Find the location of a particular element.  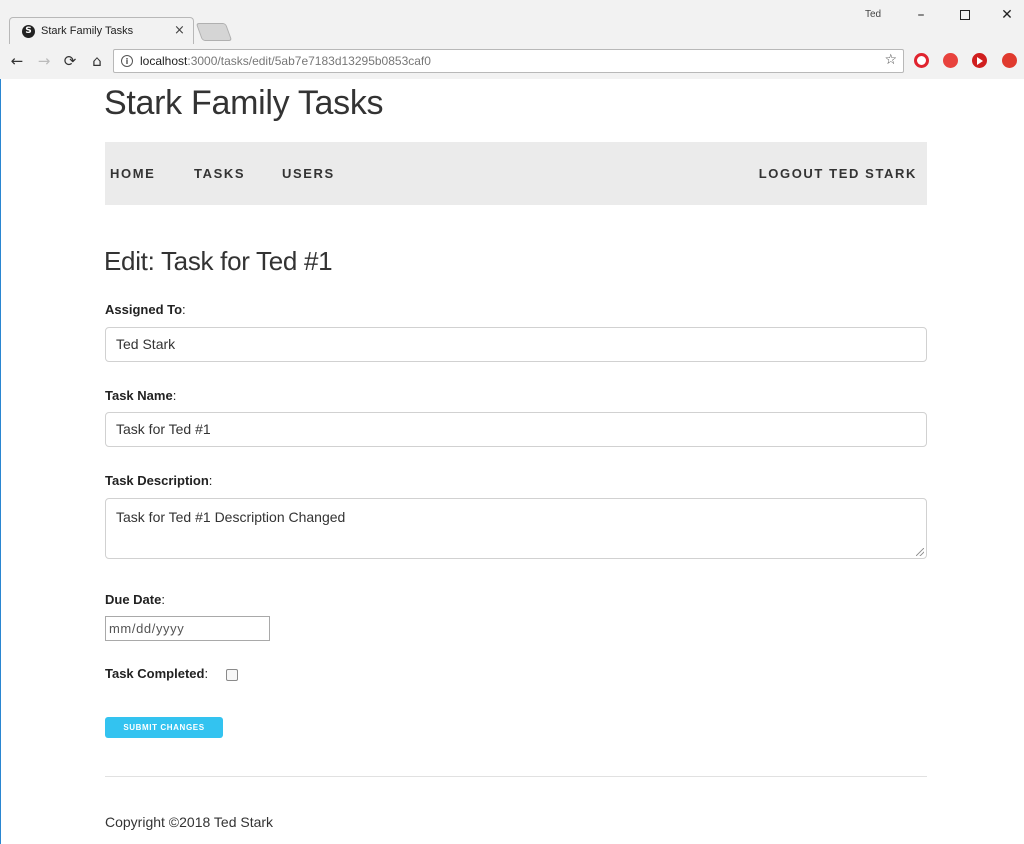

task-name-label: Task Name: is located at coordinates (140, 395).